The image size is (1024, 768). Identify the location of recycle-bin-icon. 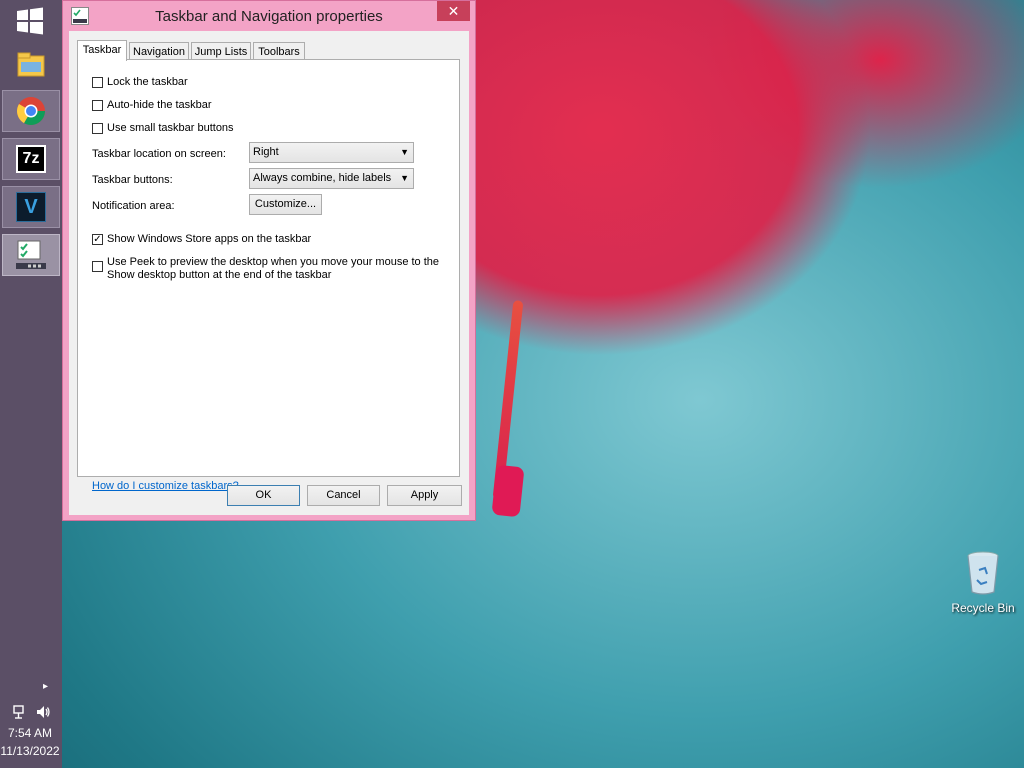
(983, 573).